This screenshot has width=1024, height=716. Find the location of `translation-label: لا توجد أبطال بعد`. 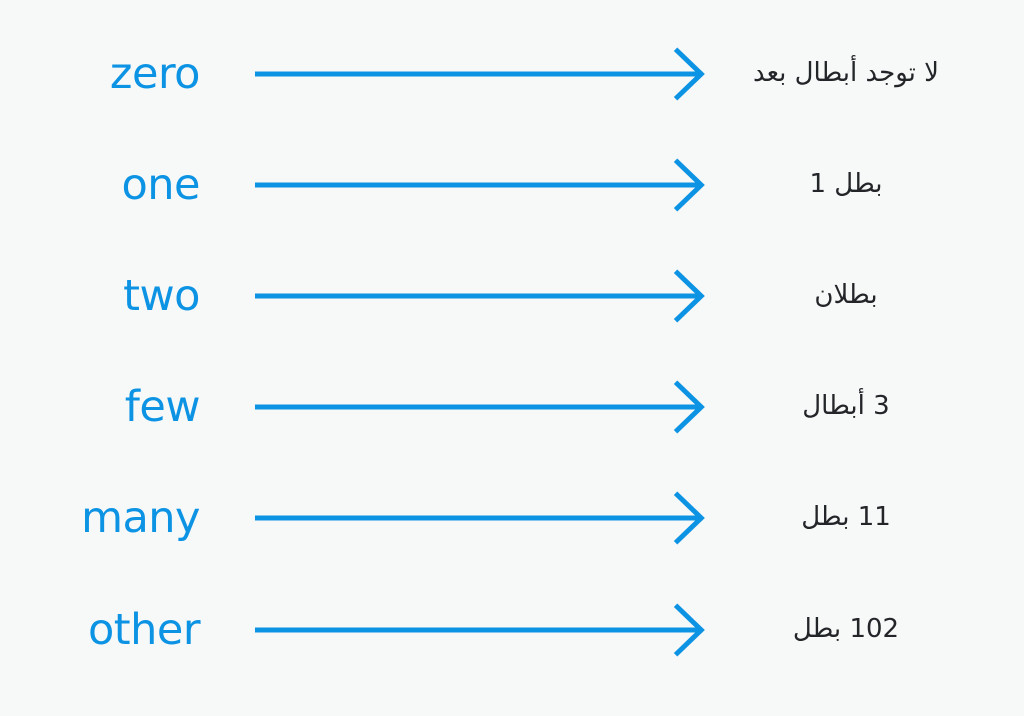

translation-label: لا توجد أبطال بعد is located at coordinates (846, 73).